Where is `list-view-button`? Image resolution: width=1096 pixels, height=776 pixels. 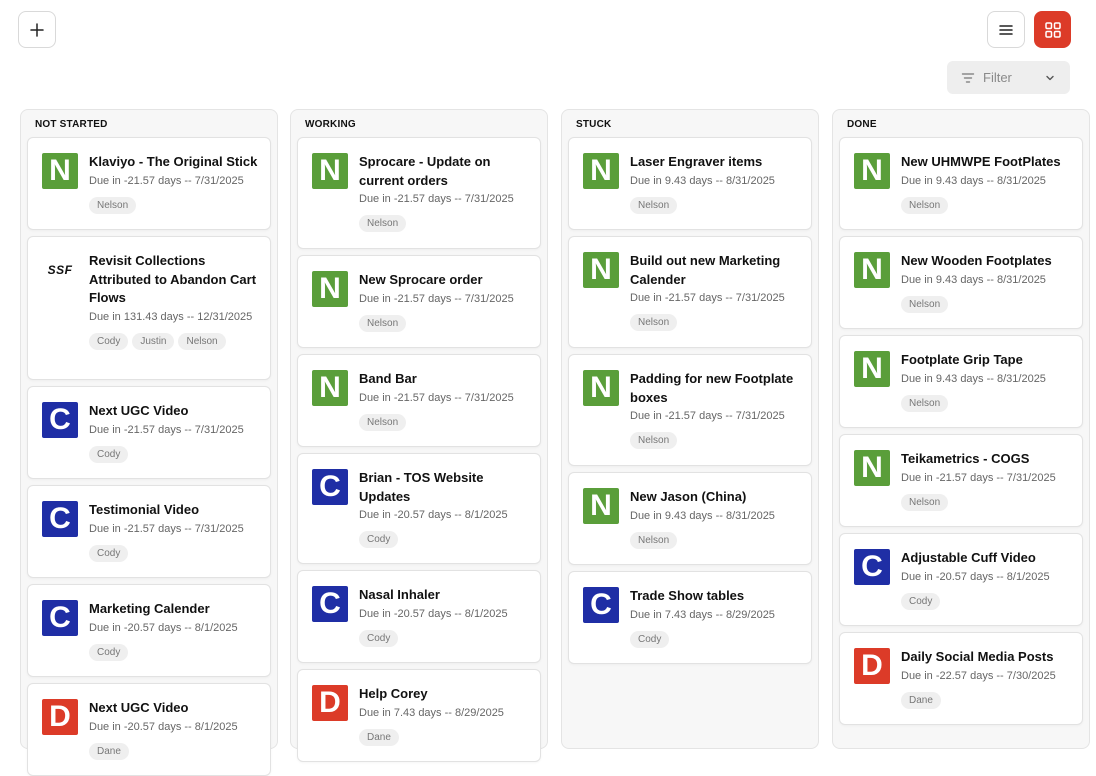 list-view-button is located at coordinates (1006, 29).